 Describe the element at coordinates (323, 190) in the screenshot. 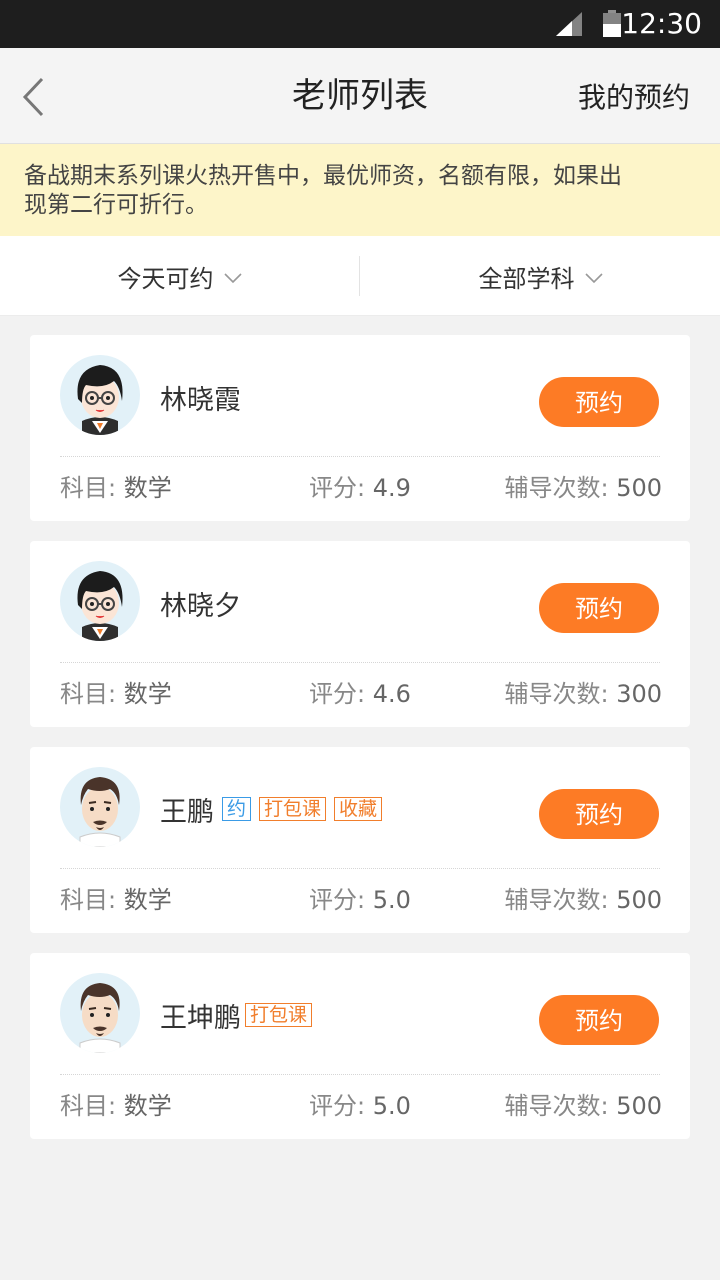

I see `notice-text: 备战期末系列课火热开售中，最优师资，名额有限，如果出现第二行可折行。` at that location.